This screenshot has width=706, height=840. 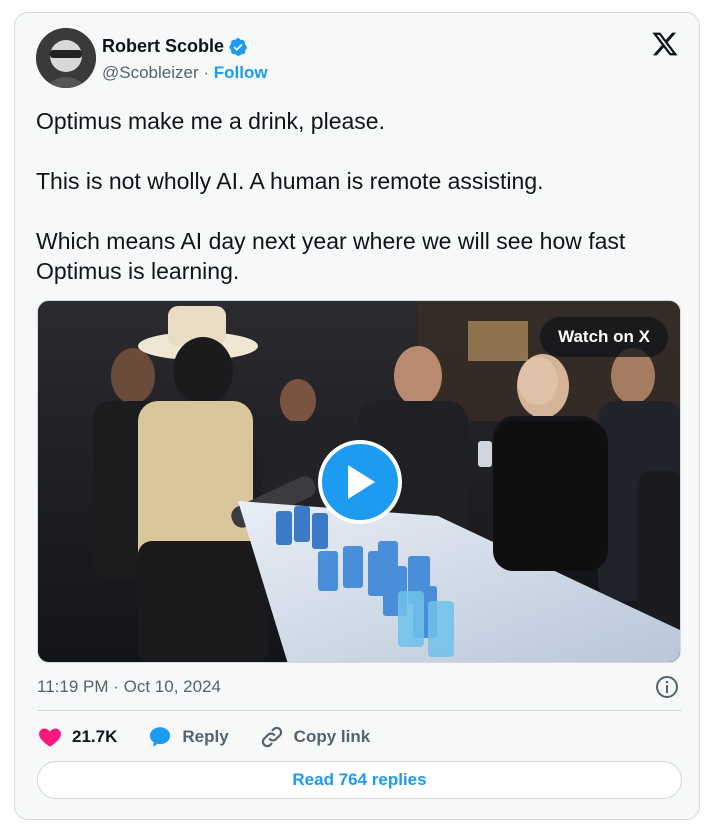 I want to click on reply-button: Reply, so click(x=188, y=737).